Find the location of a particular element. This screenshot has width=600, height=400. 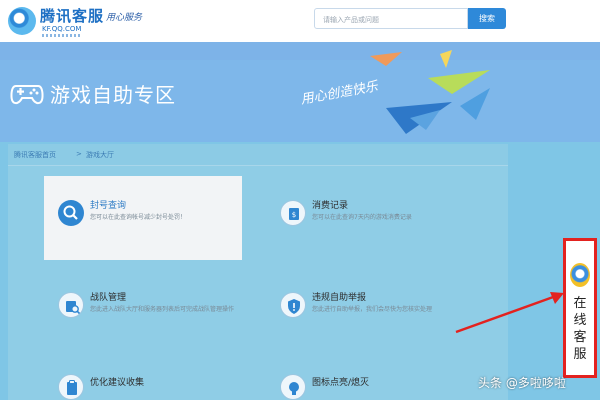

card-desc: 您可以在此查询7天内的游戏消费记录 is located at coordinates (362, 217).